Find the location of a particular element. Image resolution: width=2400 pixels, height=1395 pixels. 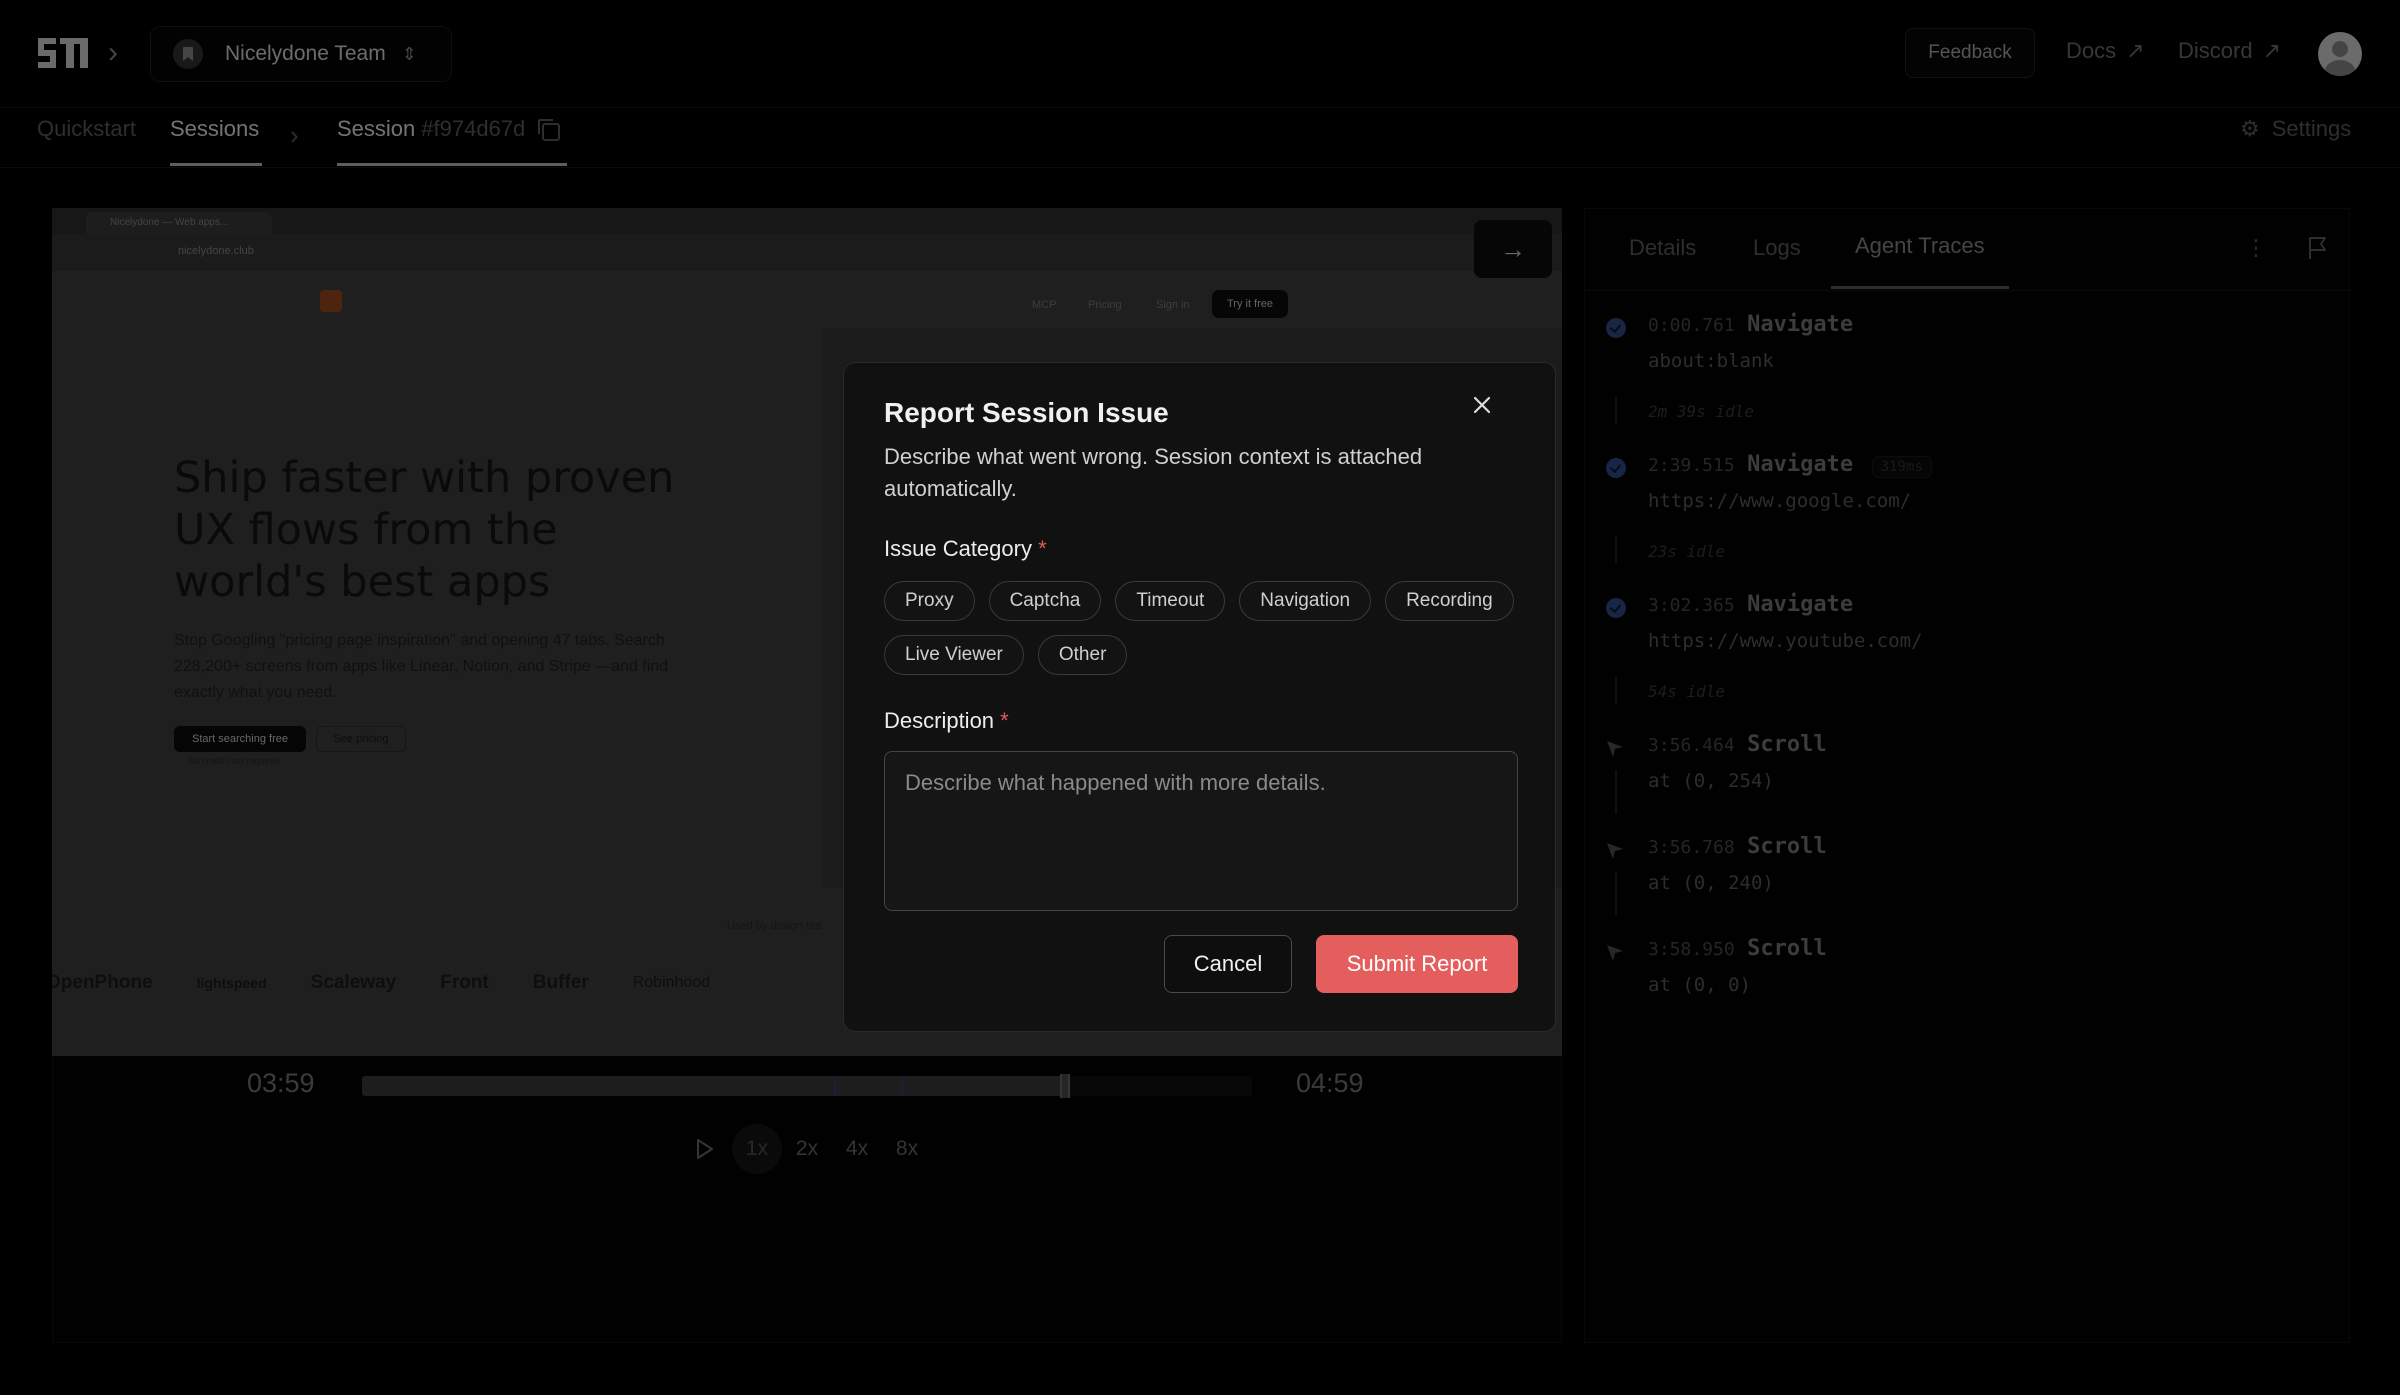

issue-category-text: Issue Category is located at coordinates (958, 548).